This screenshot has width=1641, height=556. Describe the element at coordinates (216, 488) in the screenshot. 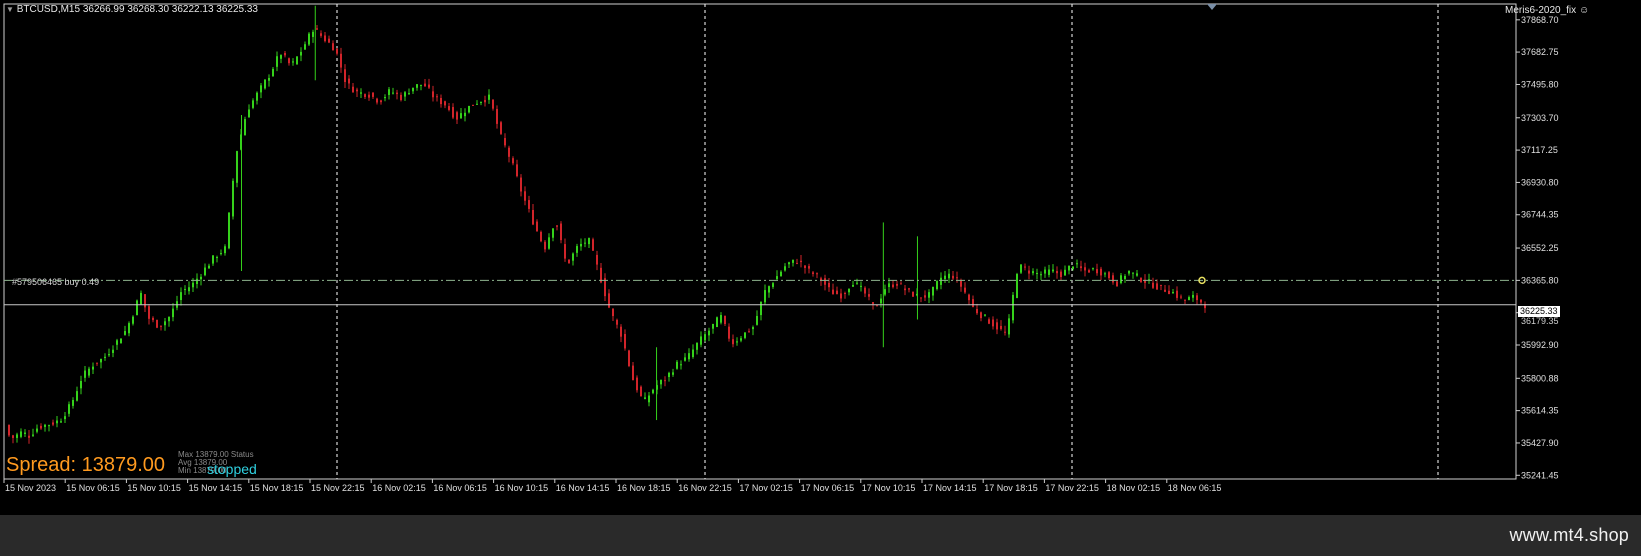

I see `x-tick-label-3: 15 Nov 14:15` at that location.